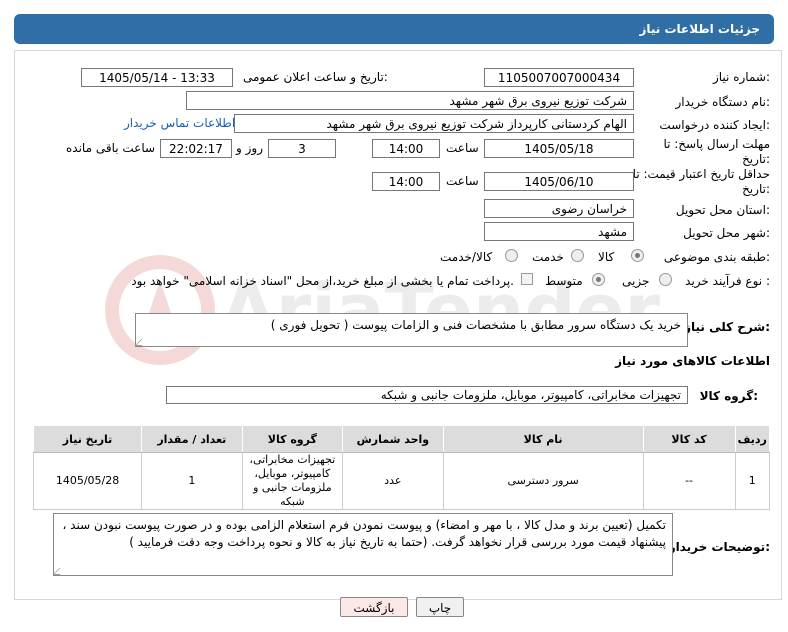  I want to click on category-radio-service, so click(577, 255).